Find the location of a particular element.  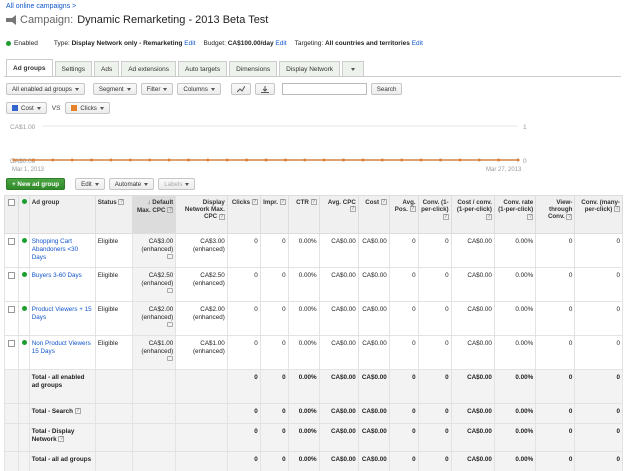

tab-ad-extensions: Ad extensions is located at coordinates (149, 68).